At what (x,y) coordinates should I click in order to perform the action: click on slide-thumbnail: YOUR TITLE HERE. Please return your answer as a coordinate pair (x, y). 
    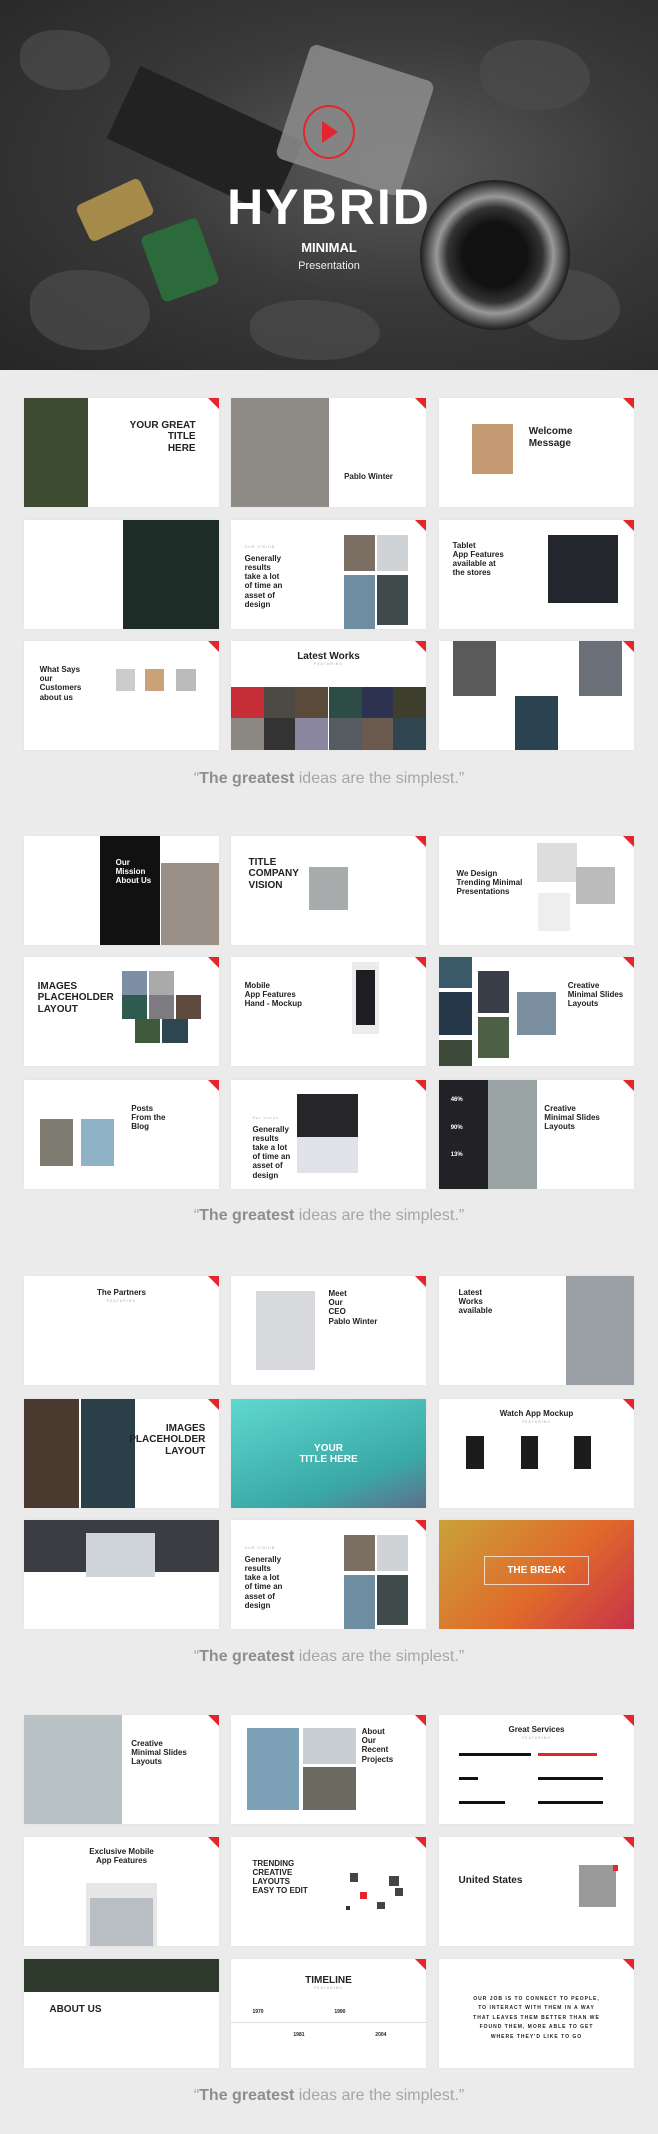
    Looking at the image, I should click on (328, 1453).